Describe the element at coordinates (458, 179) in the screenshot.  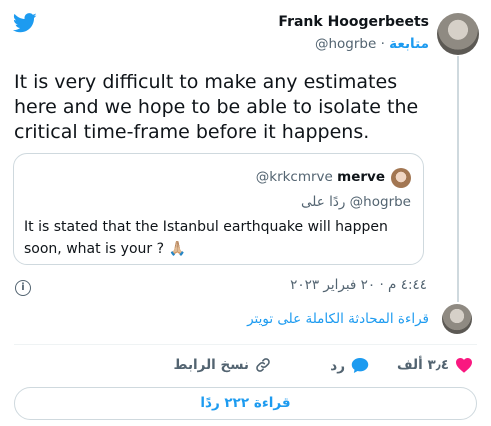
I see `thread-line` at that location.